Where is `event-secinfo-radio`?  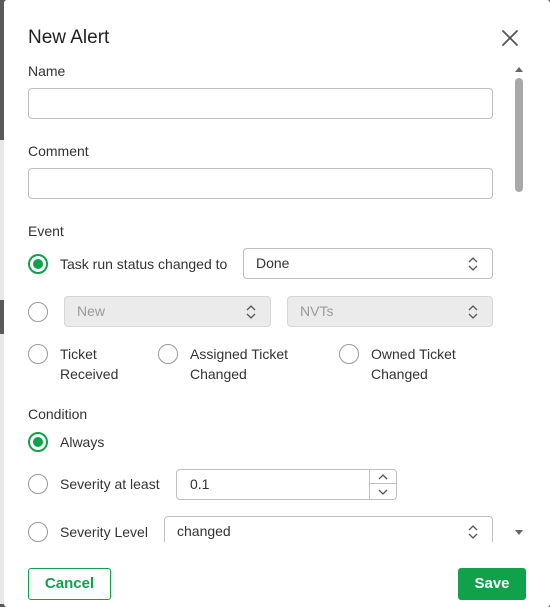 event-secinfo-radio is located at coordinates (38, 312).